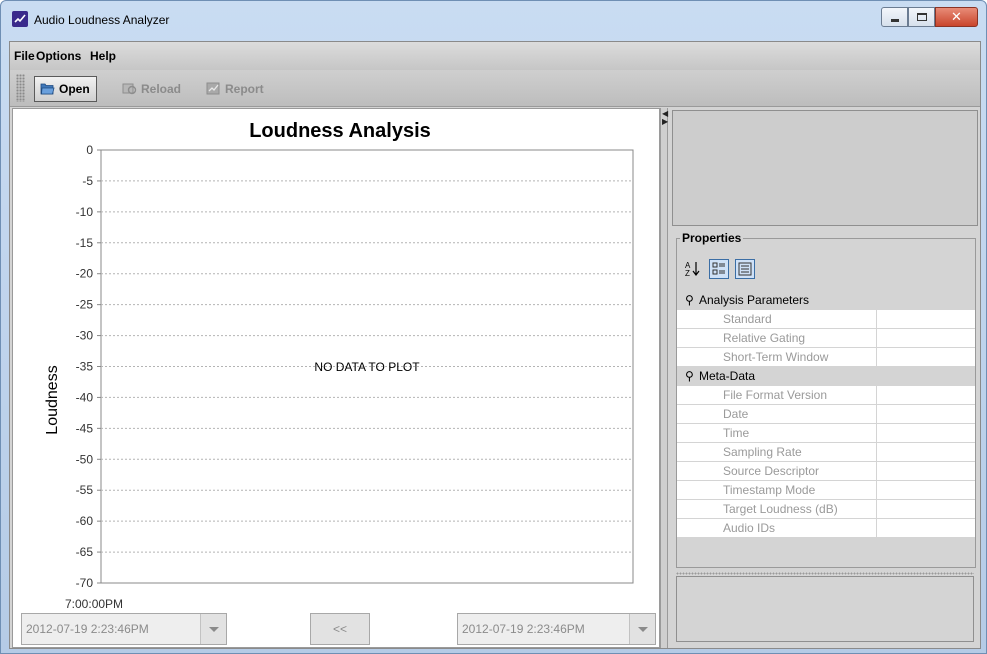 The width and height of the screenshot is (987, 654). Describe the element at coordinates (58, 56) in the screenshot. I see `menu-options: Options` at that location.